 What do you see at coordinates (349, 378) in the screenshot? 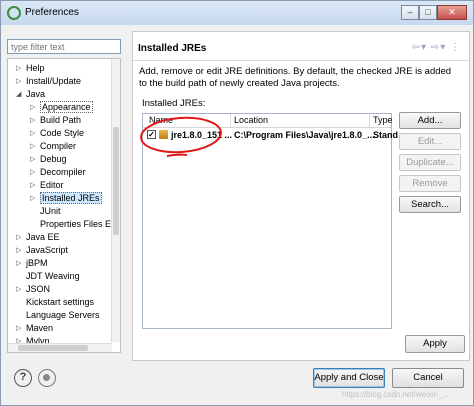
I see `apply-and-close-button: Apply and Close` at bounding box center [349, 378].